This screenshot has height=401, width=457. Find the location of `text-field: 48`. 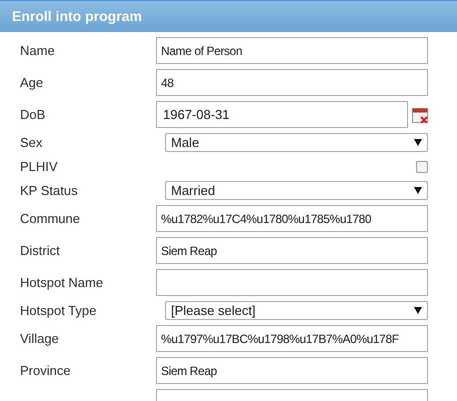

text-field: 48 is located at coordinates (292, 82).